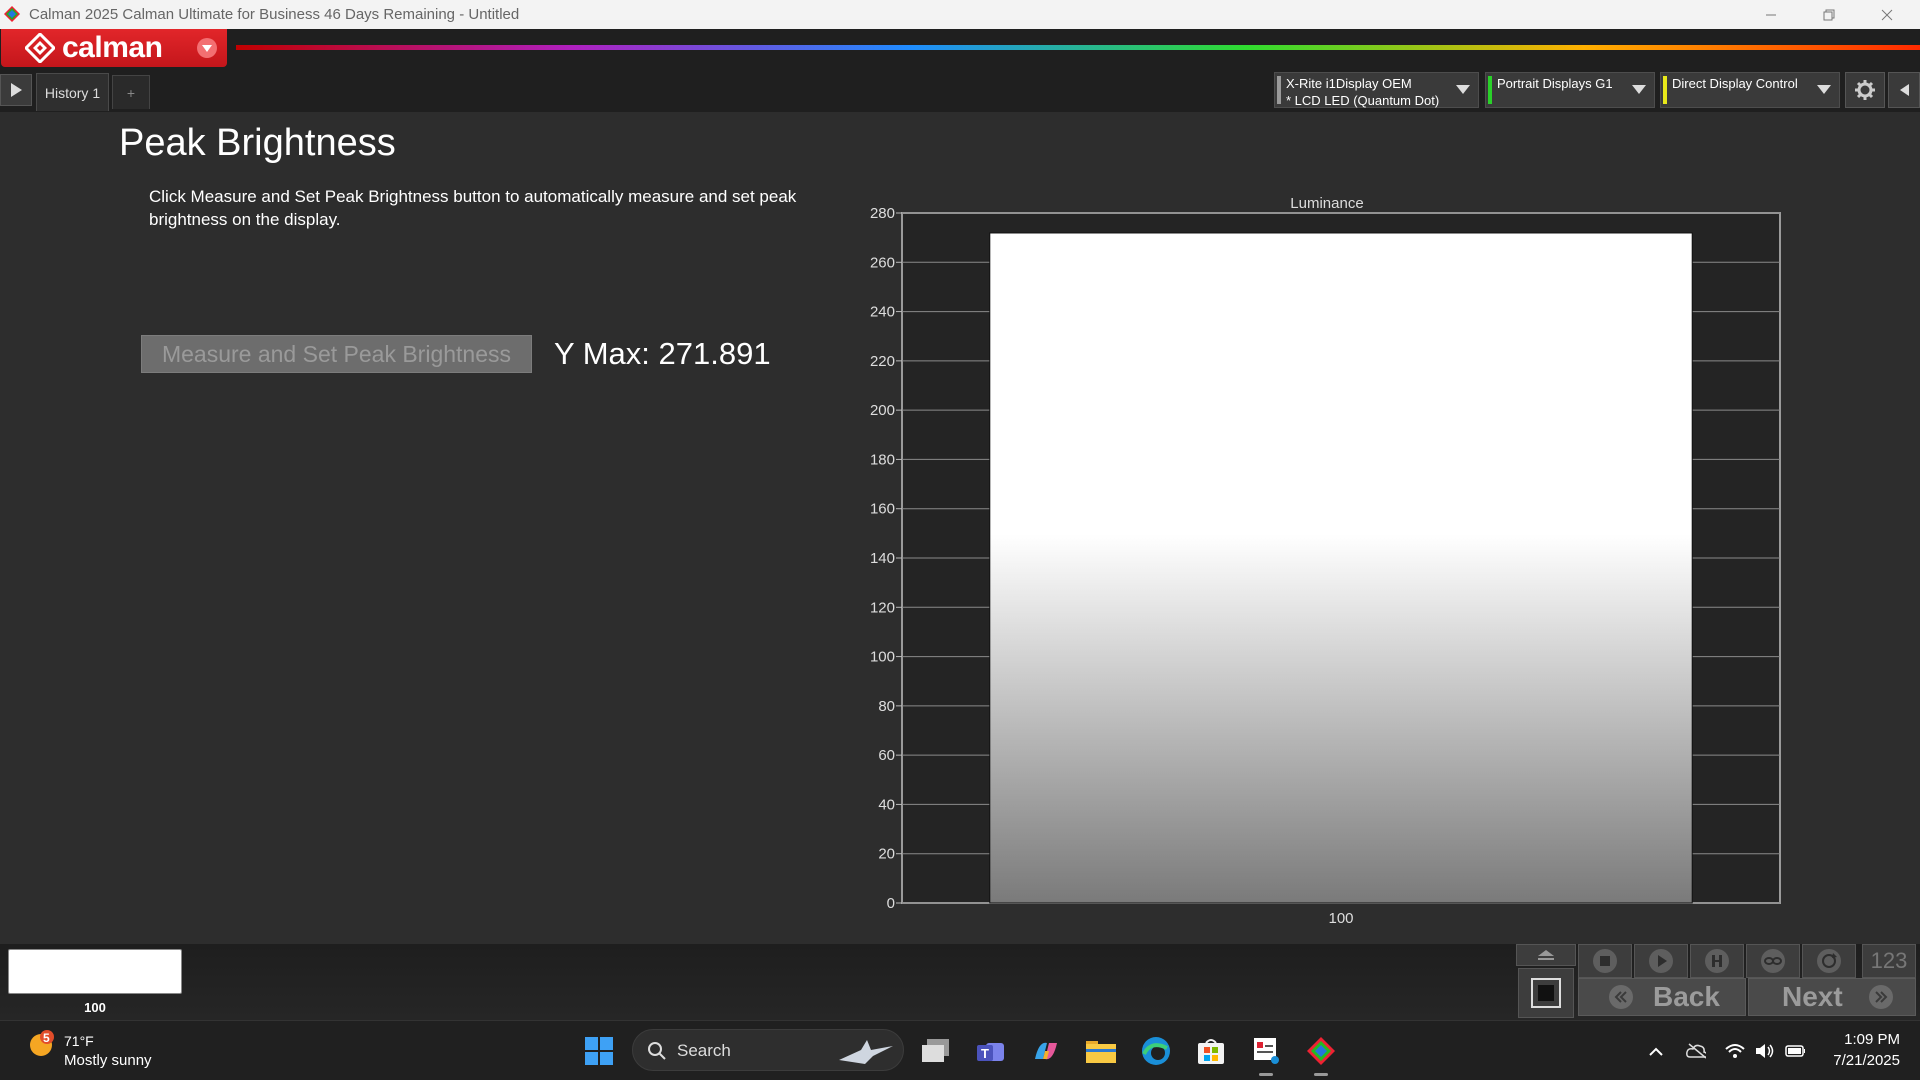  I want to click on battery-icon, so click(1795, 1051).